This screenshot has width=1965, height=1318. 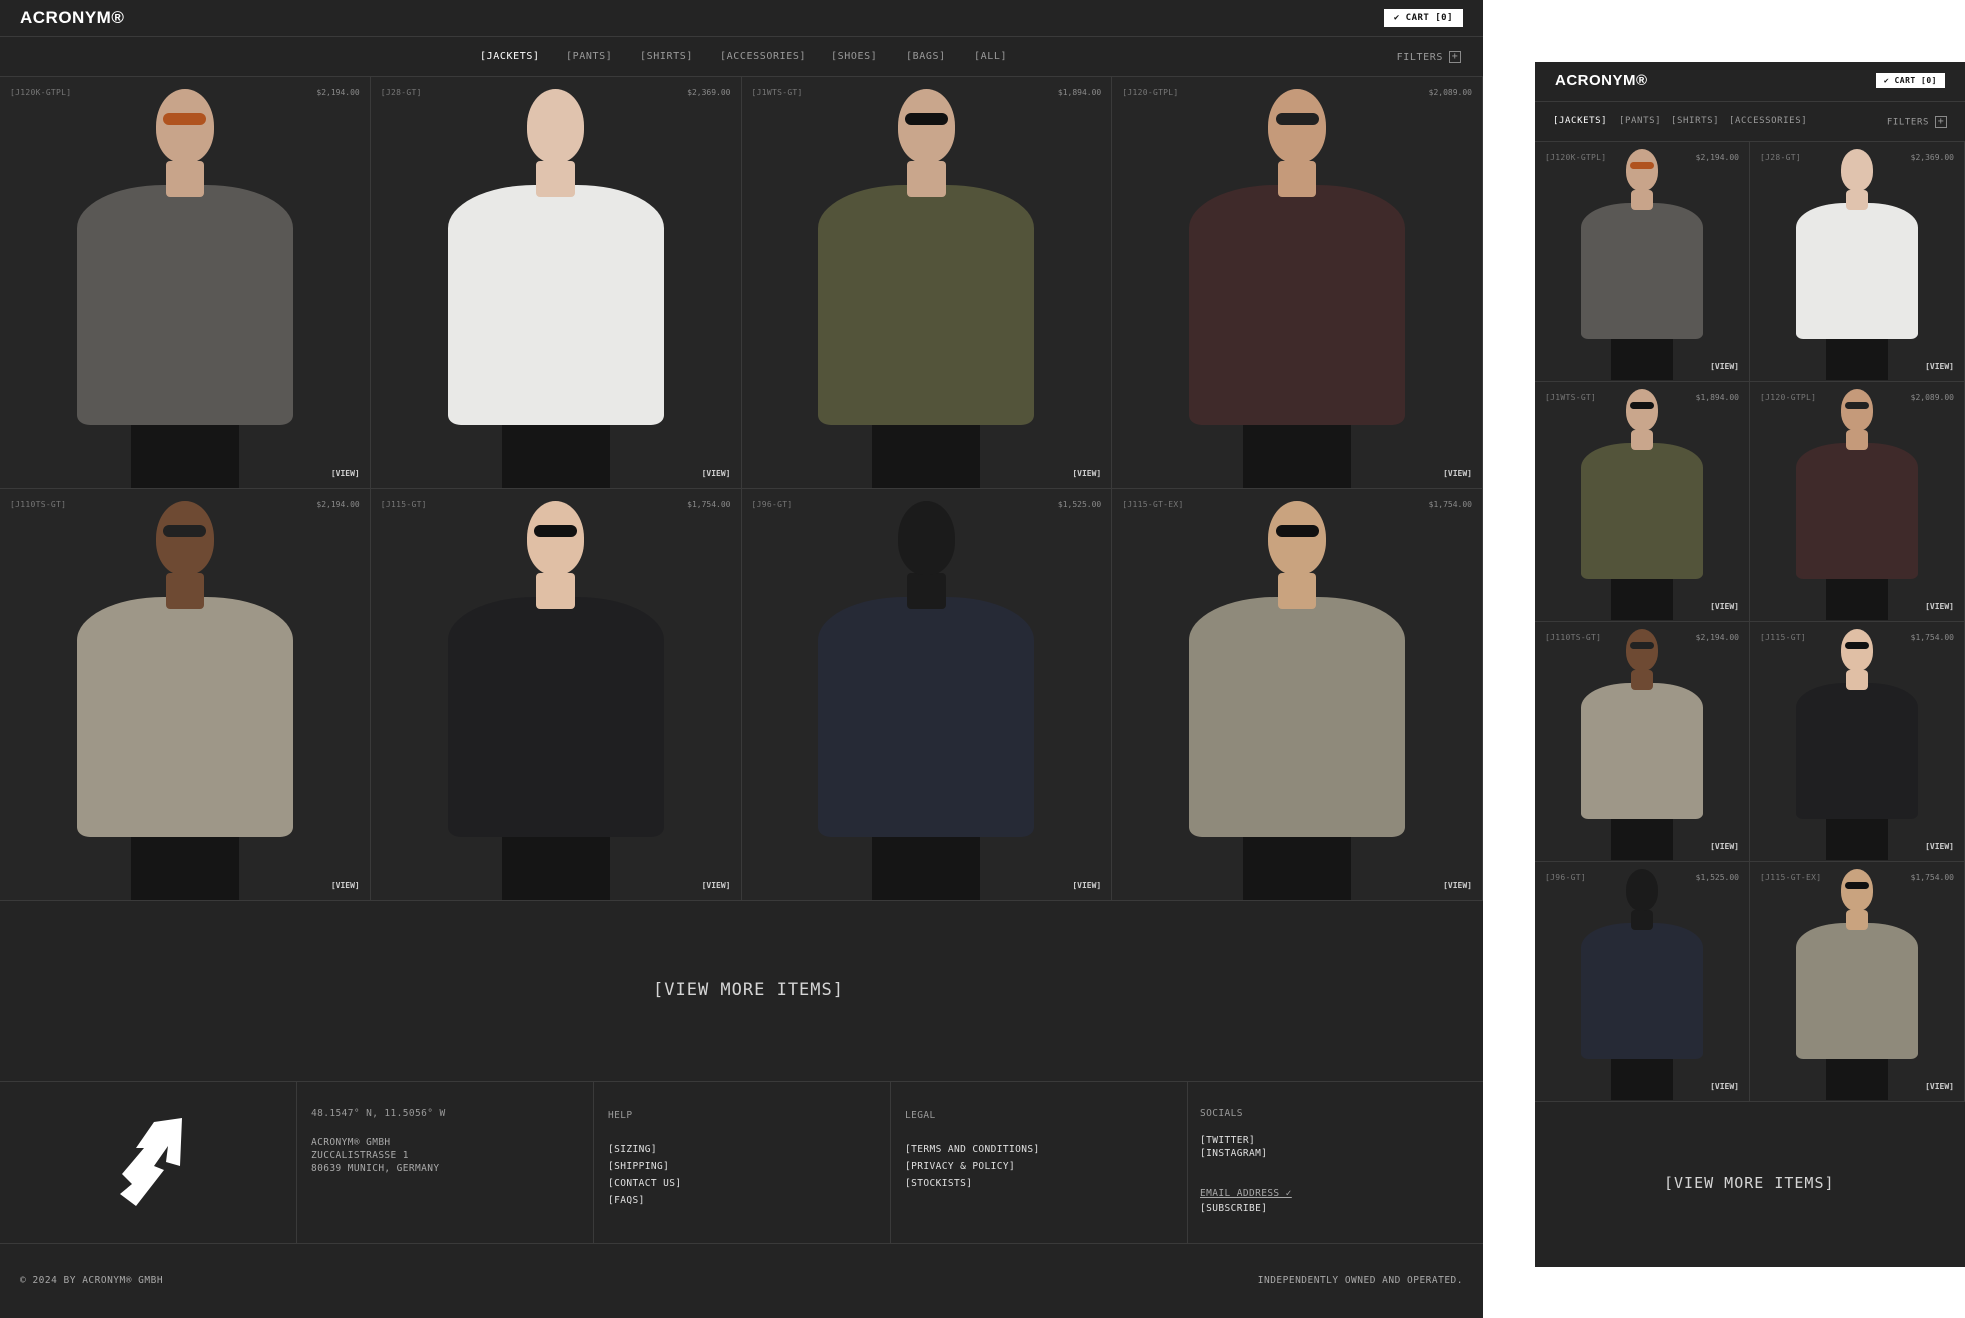 I want to click on mobile-product-card: [J110TS-GT] $2,194.00 [VIEW], so click(x=1642, y=742).